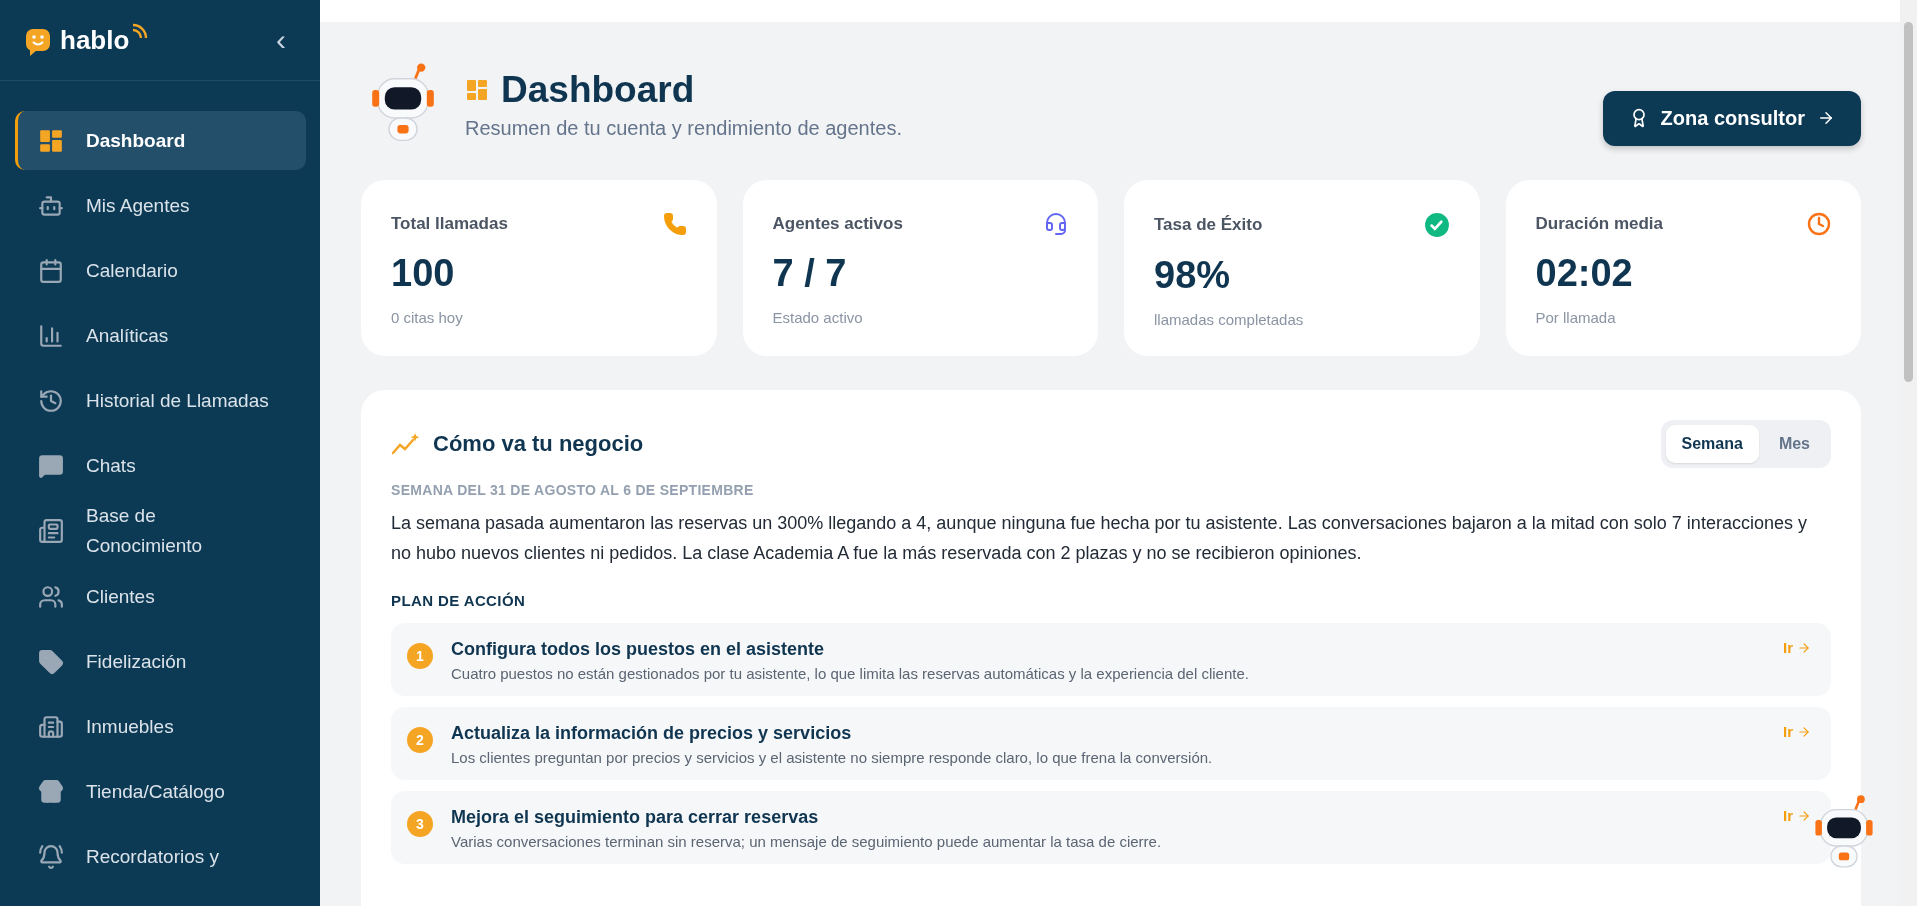 The width and height of the screenshot is (1917, 906). I want to click on stat-value: 02:02, so click(1584, 273).